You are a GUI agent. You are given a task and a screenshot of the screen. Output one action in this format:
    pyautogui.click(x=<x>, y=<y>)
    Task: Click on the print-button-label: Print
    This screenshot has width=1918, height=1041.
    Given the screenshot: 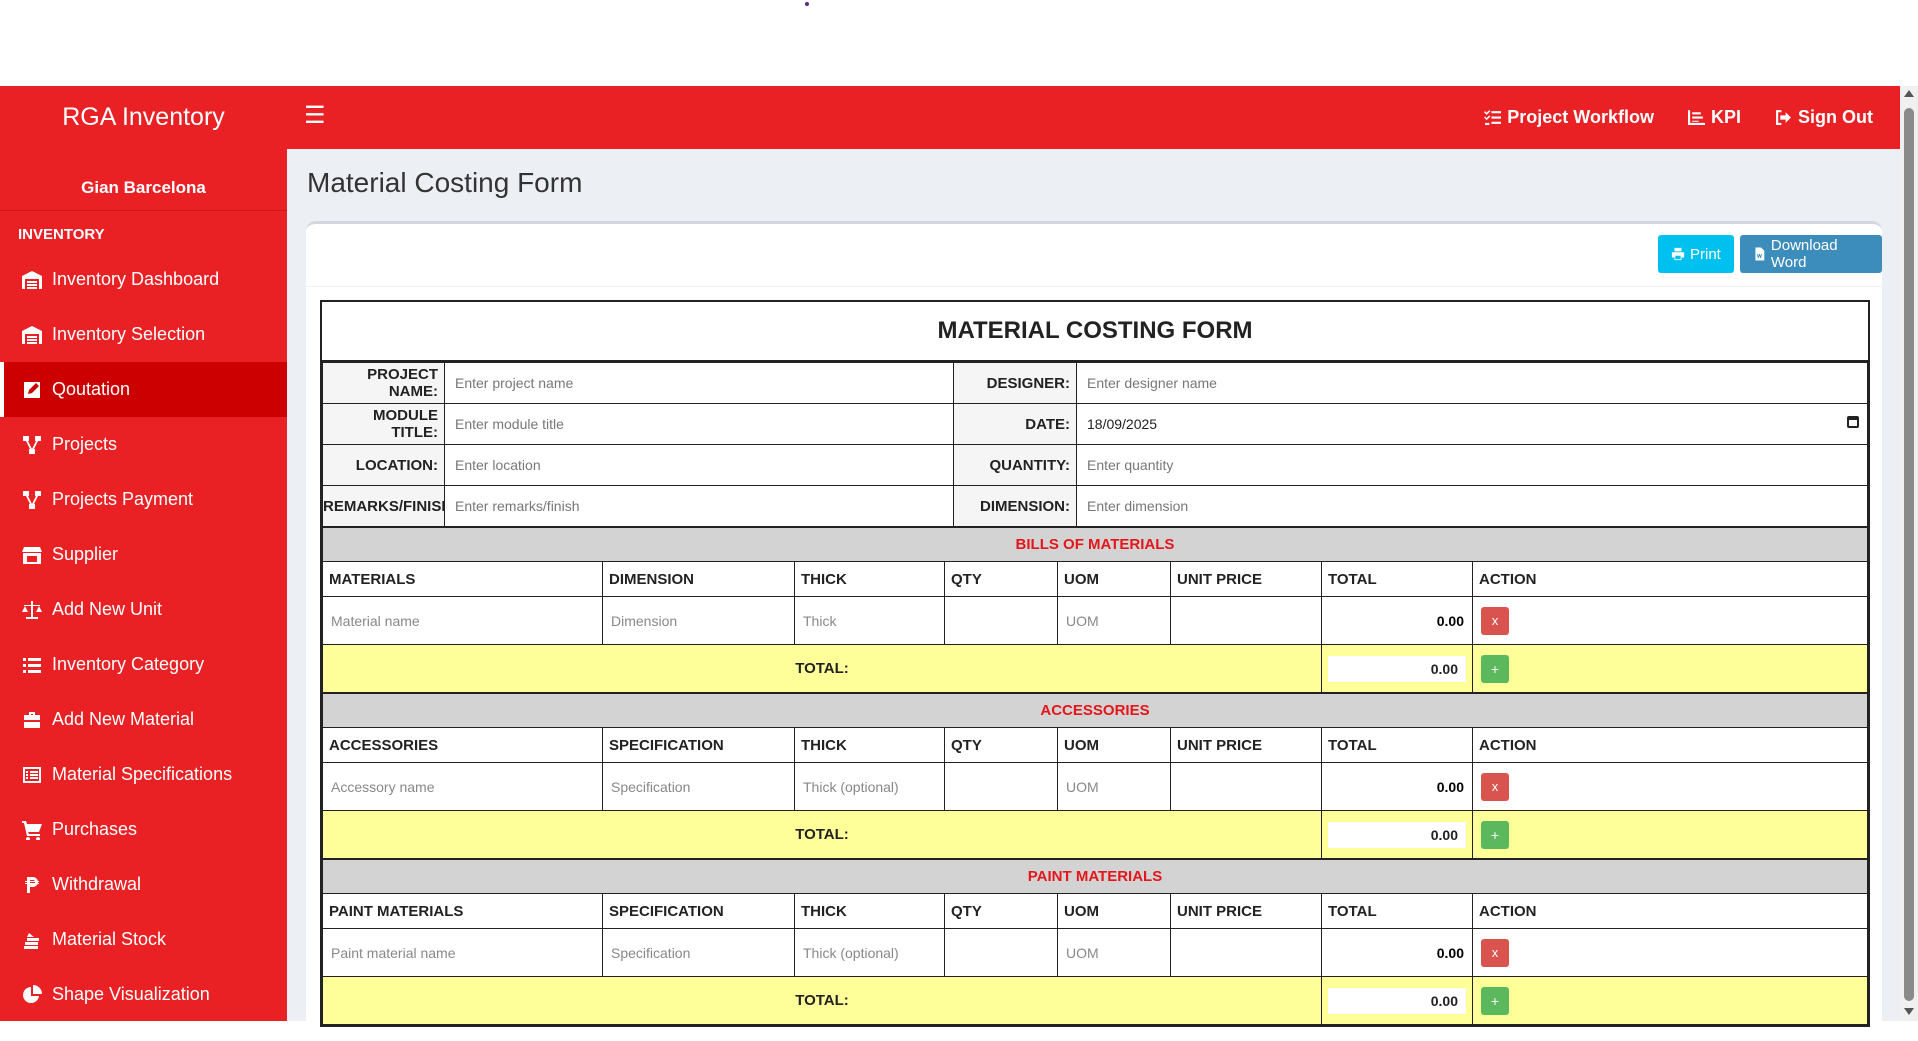 What is the action you would take?
    pyautogui.click(x=1705, y=254)
    